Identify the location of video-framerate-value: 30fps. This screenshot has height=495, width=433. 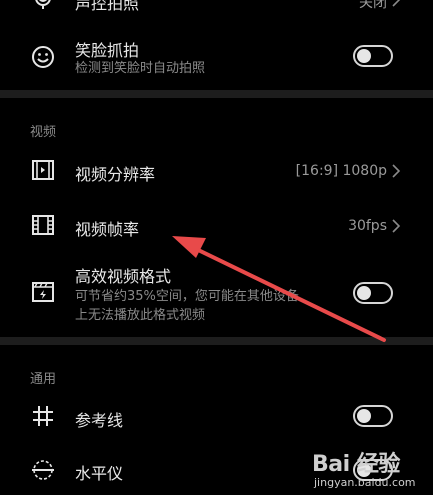
(367, 226).